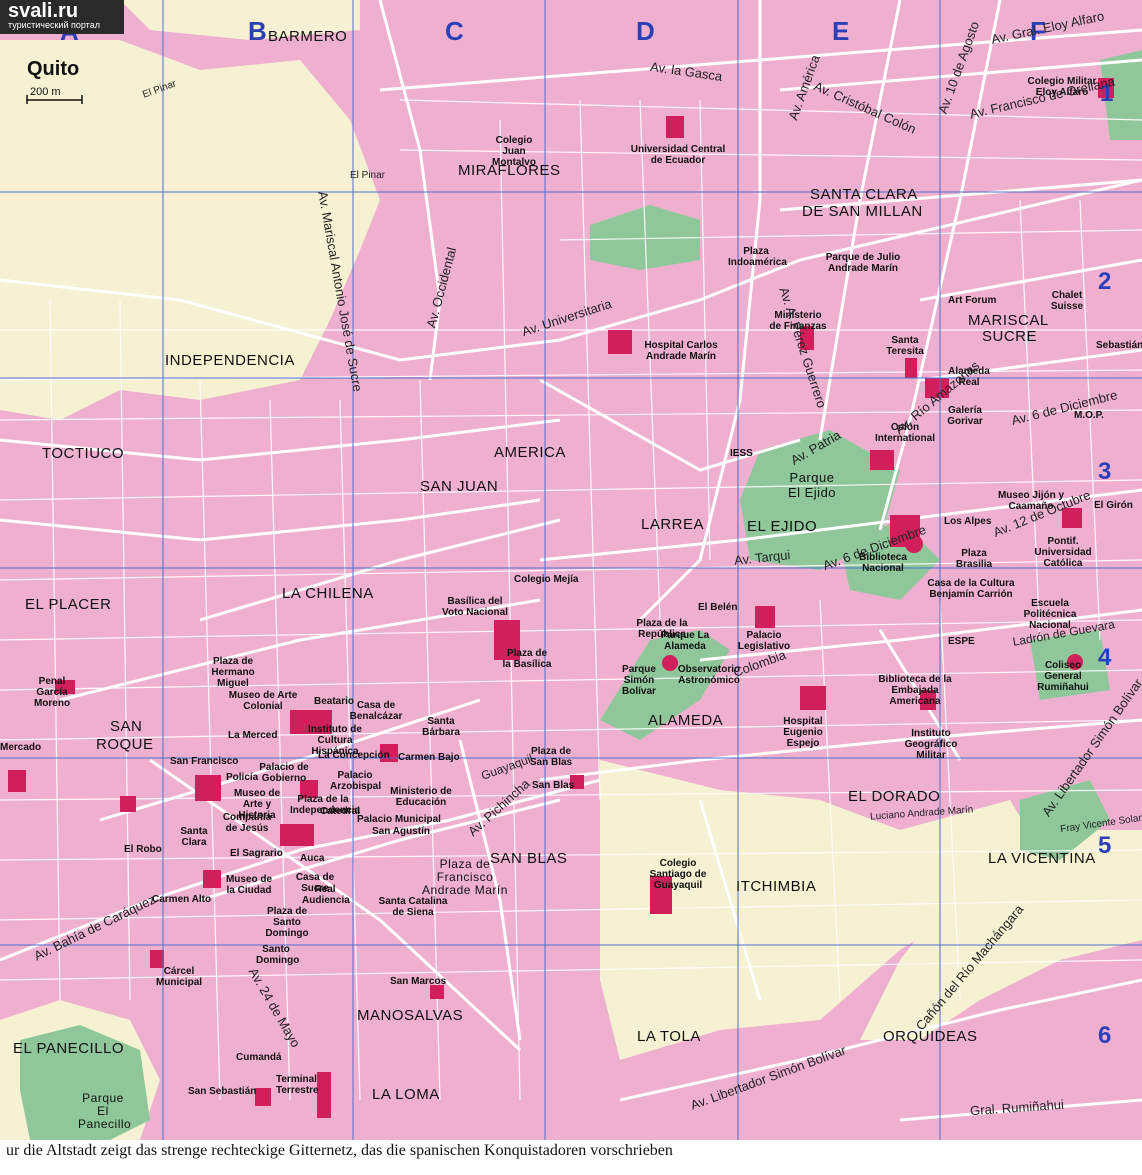 The height and width of the screenshot is (1175, 1142). I want to click on lm-basilica-voto: Basílica del Voto Nacional, so click(475, 607).